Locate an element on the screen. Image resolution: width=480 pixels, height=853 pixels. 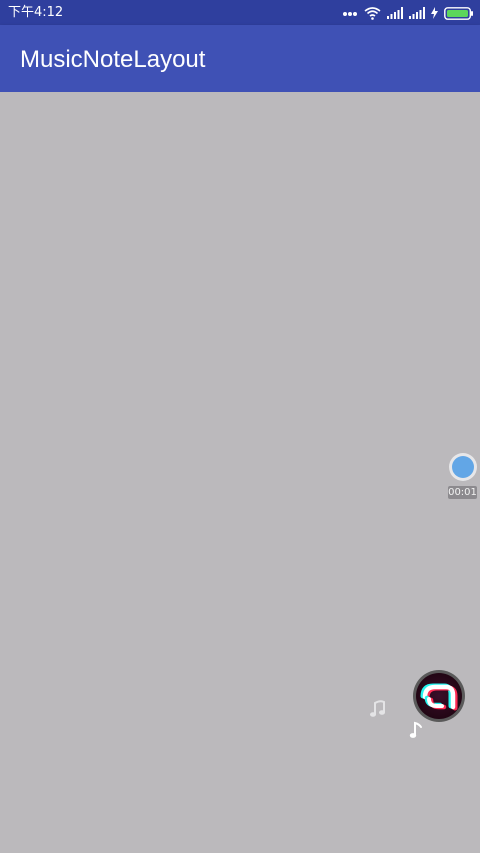
app-title: MusicNoteLayout is located at coordinates (113, 59).